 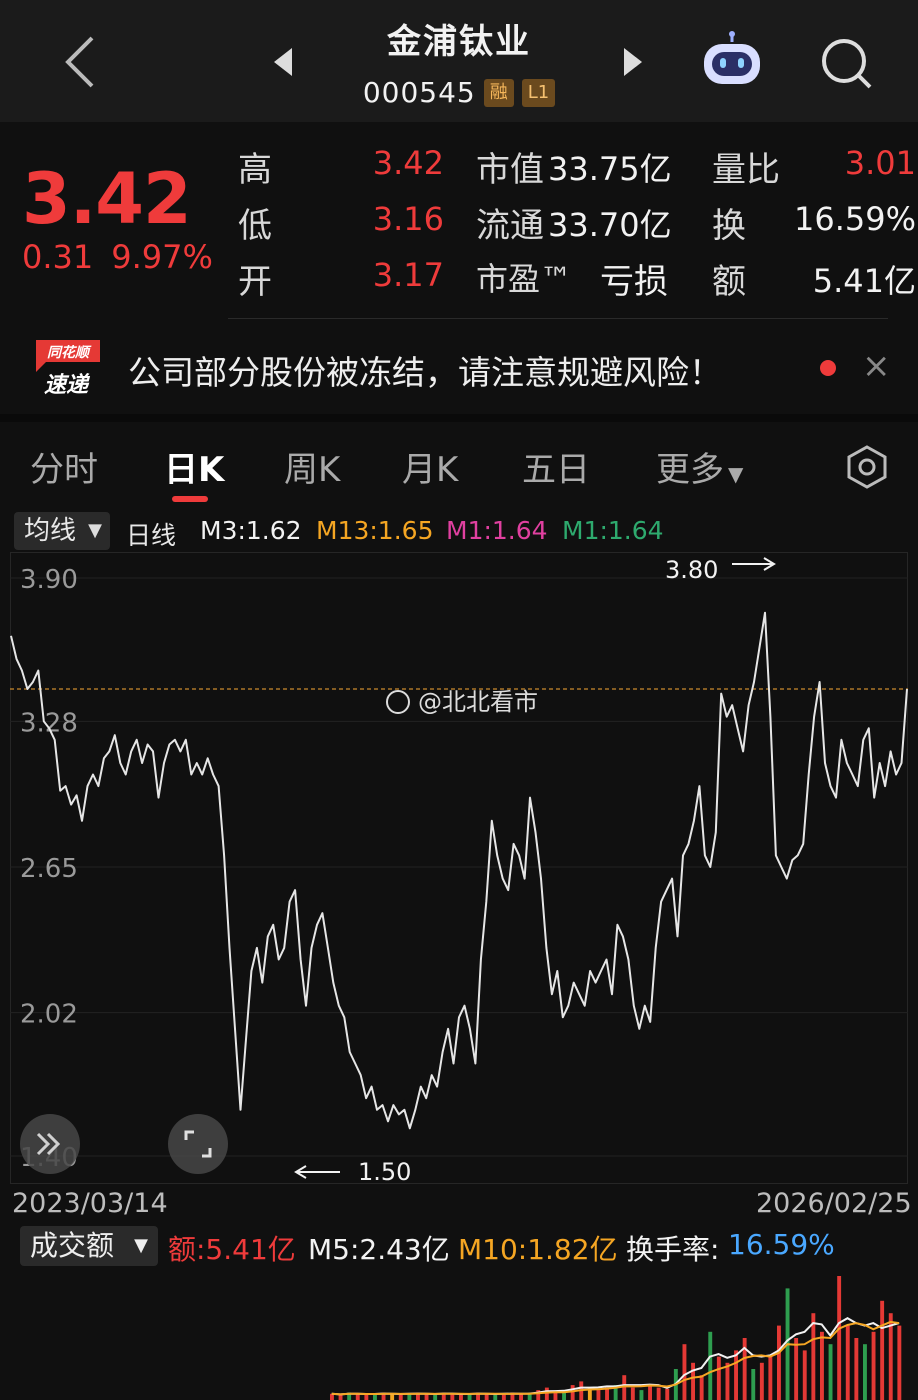 I want to click on ma-item-m1-b: M1:1.64, so click(x=613, y=530).